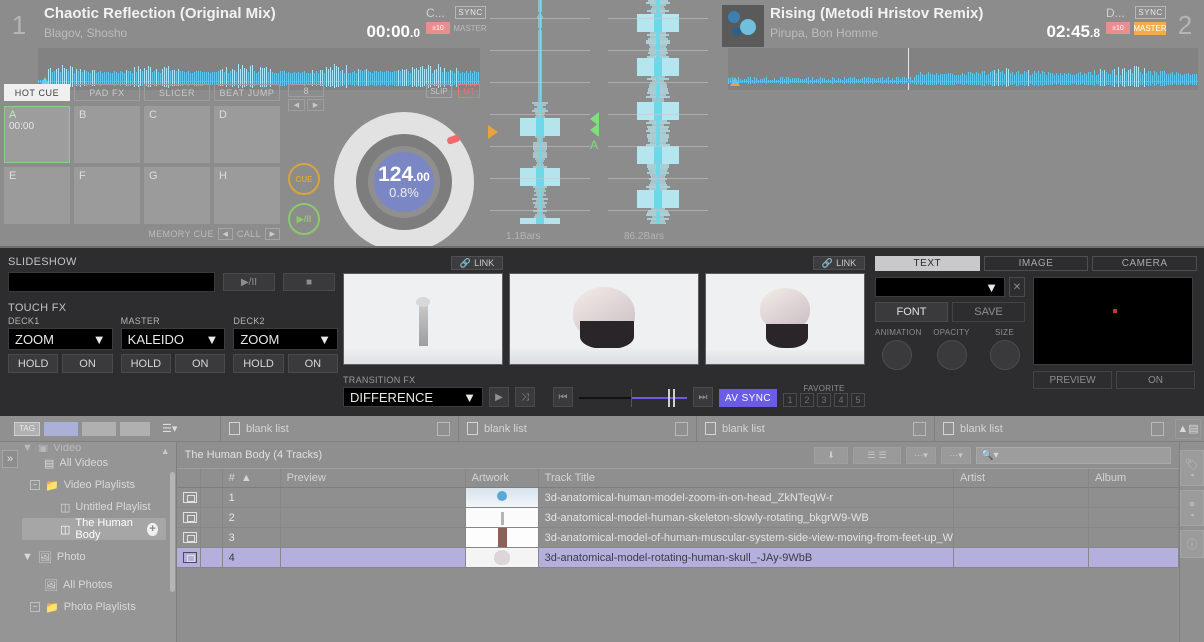  What do you see at coordinates (247, 134) in the screenshot?
I see `deck-1-pad-d: D` at bounding box center [247, 134].